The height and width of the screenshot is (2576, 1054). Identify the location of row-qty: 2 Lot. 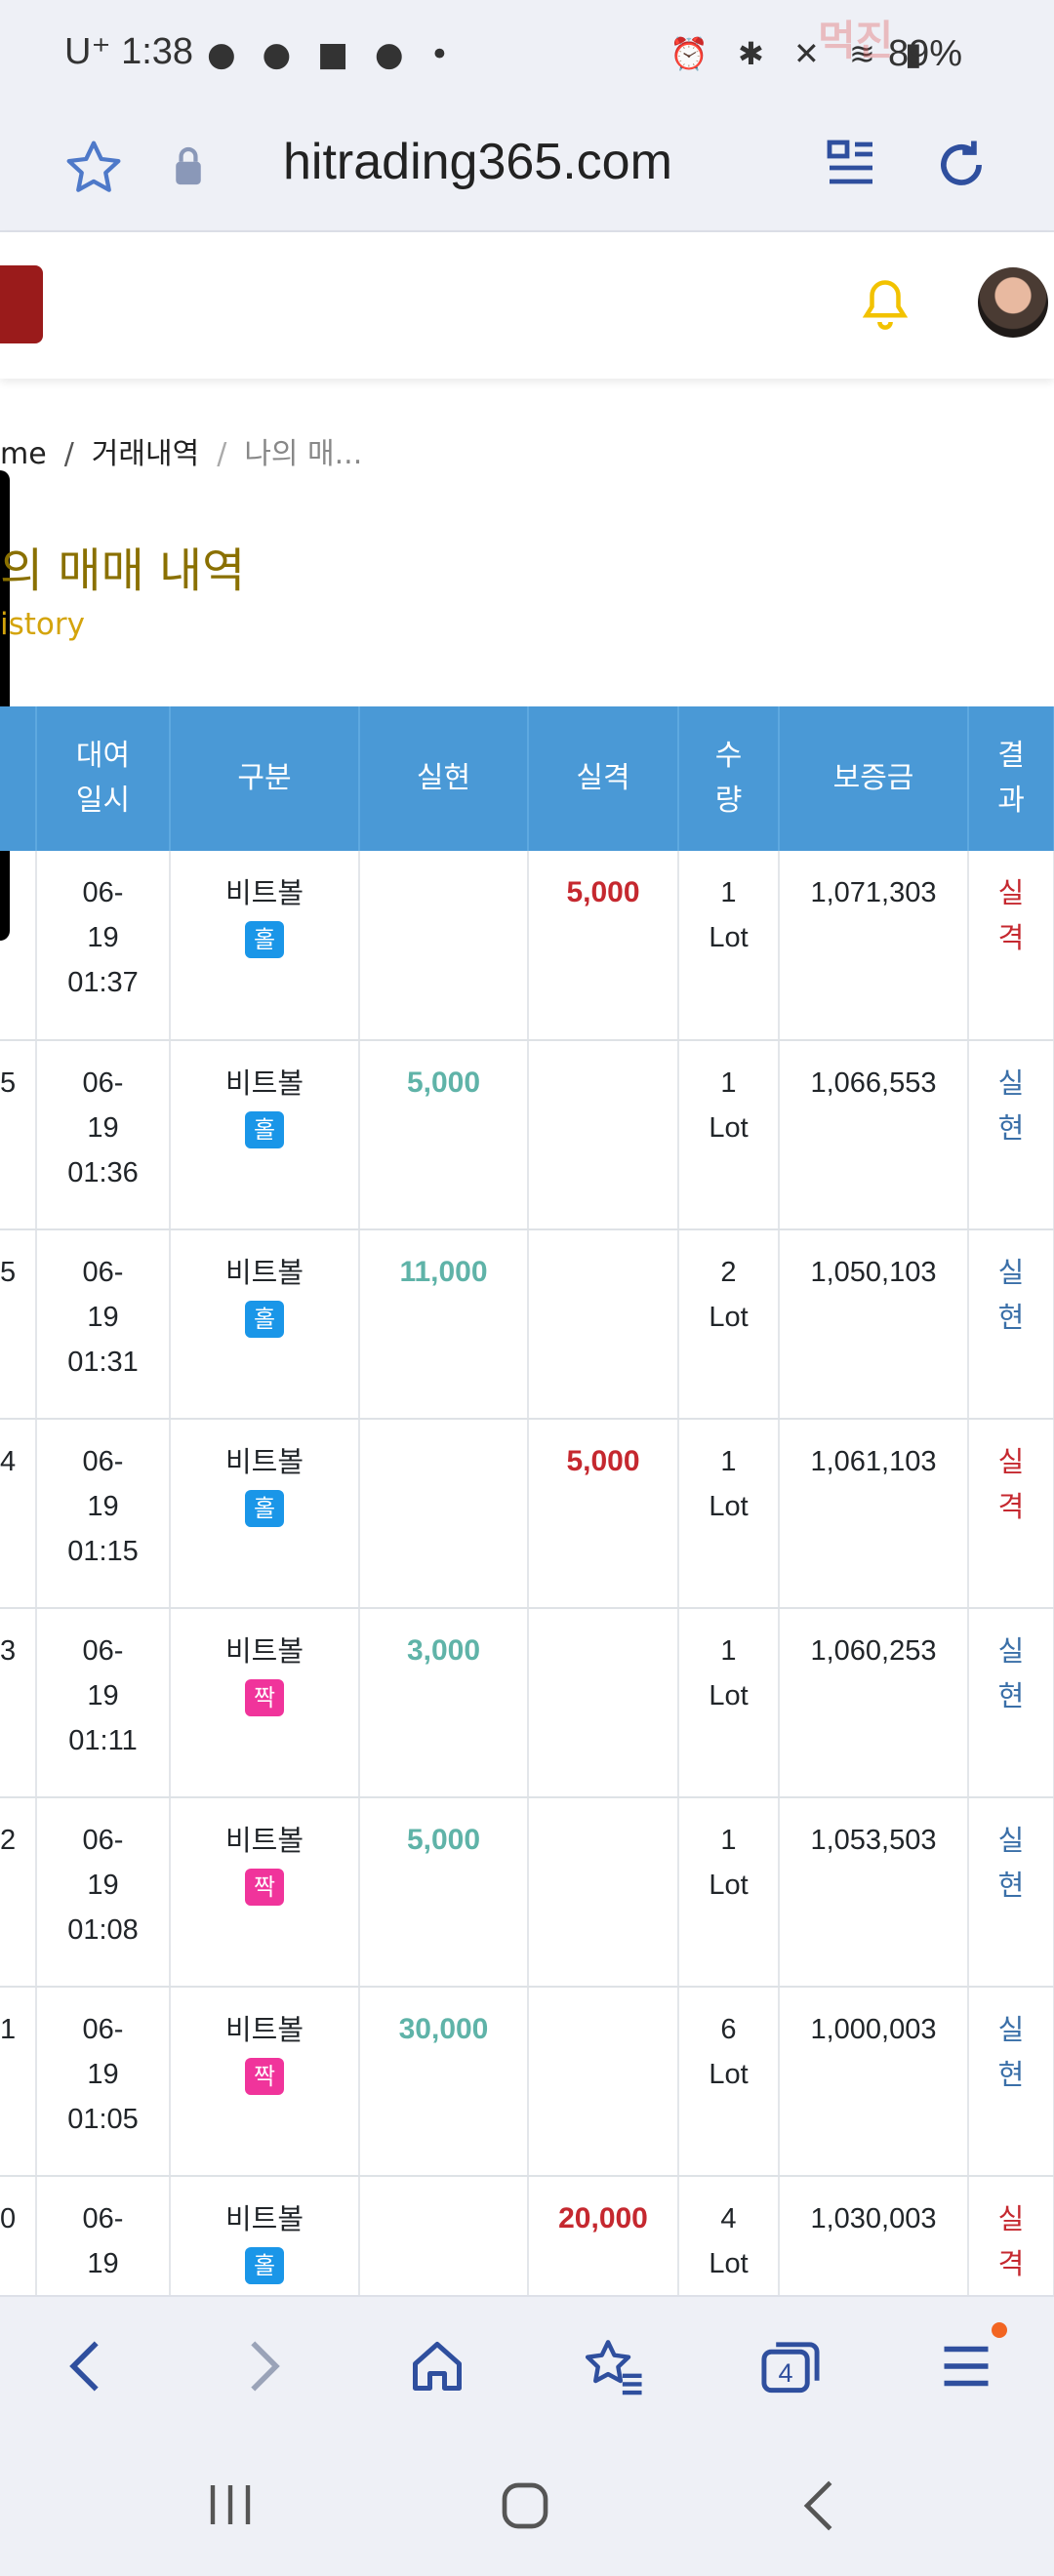
(729, 1324).